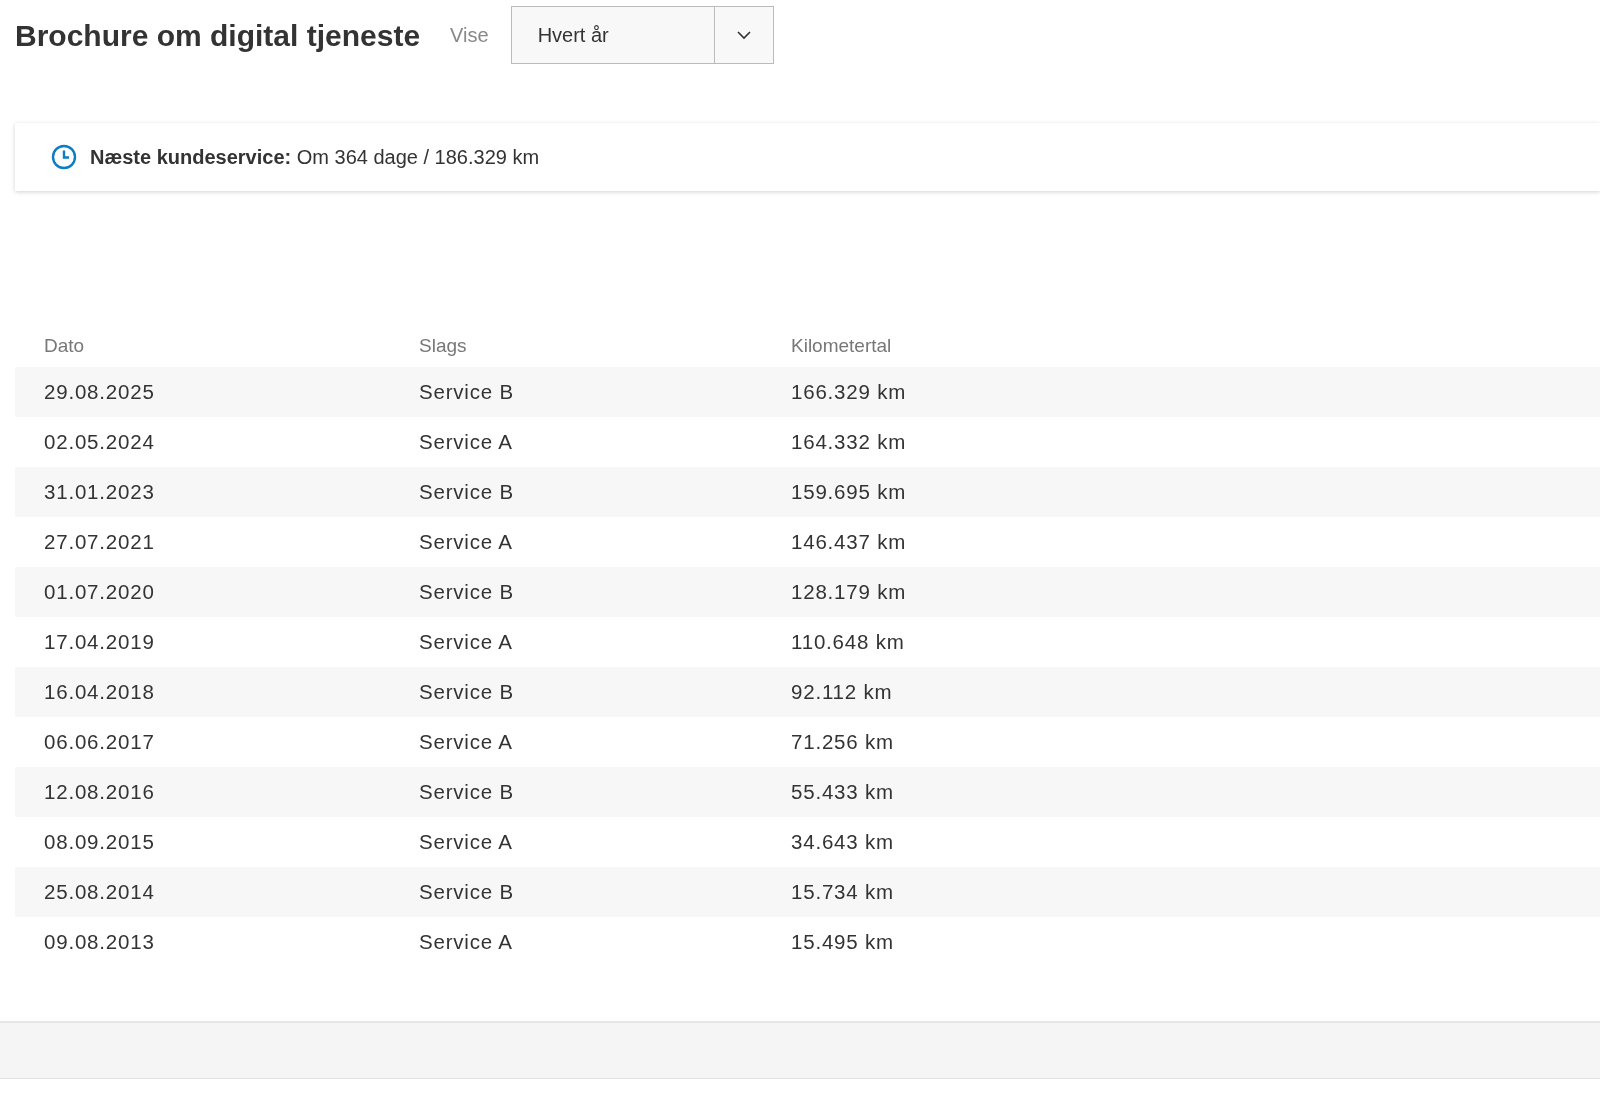 This screenshot has width=1600, height=1099. Describe the element at coordinates (64, 157) in the screenshot. I see `clock-icon` at that location.